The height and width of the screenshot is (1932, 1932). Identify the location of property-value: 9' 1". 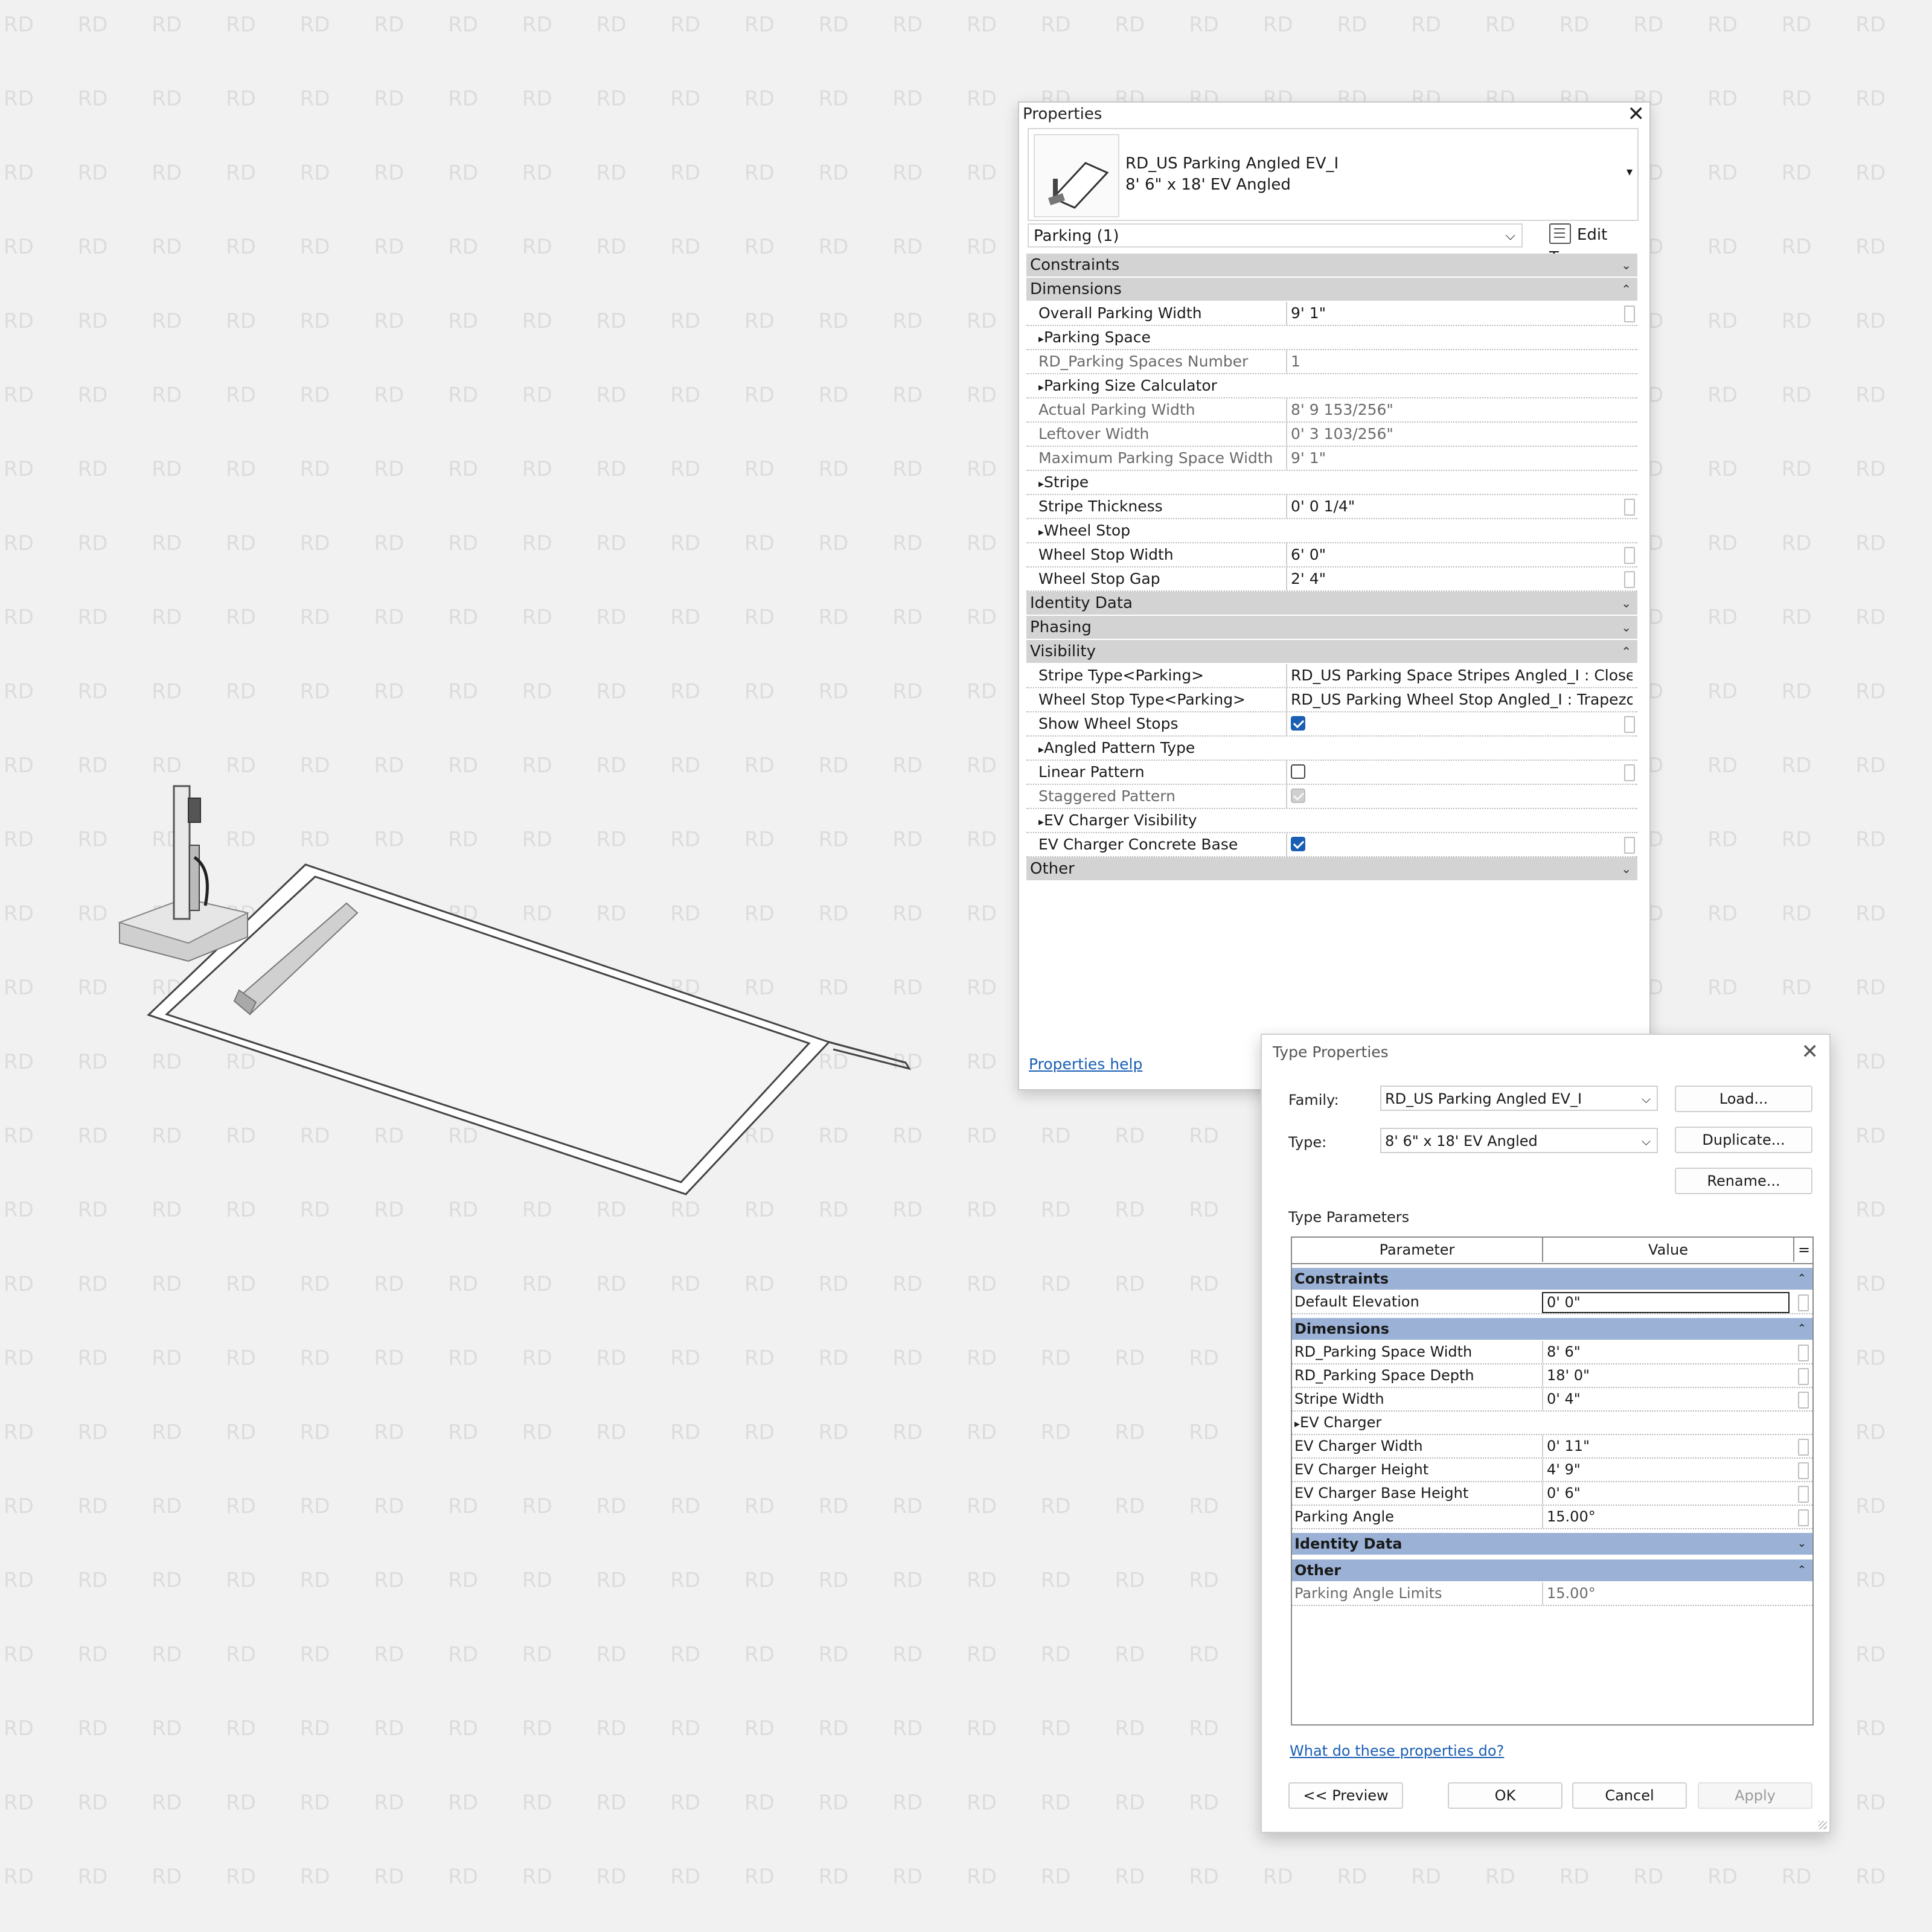
(1459, 313).